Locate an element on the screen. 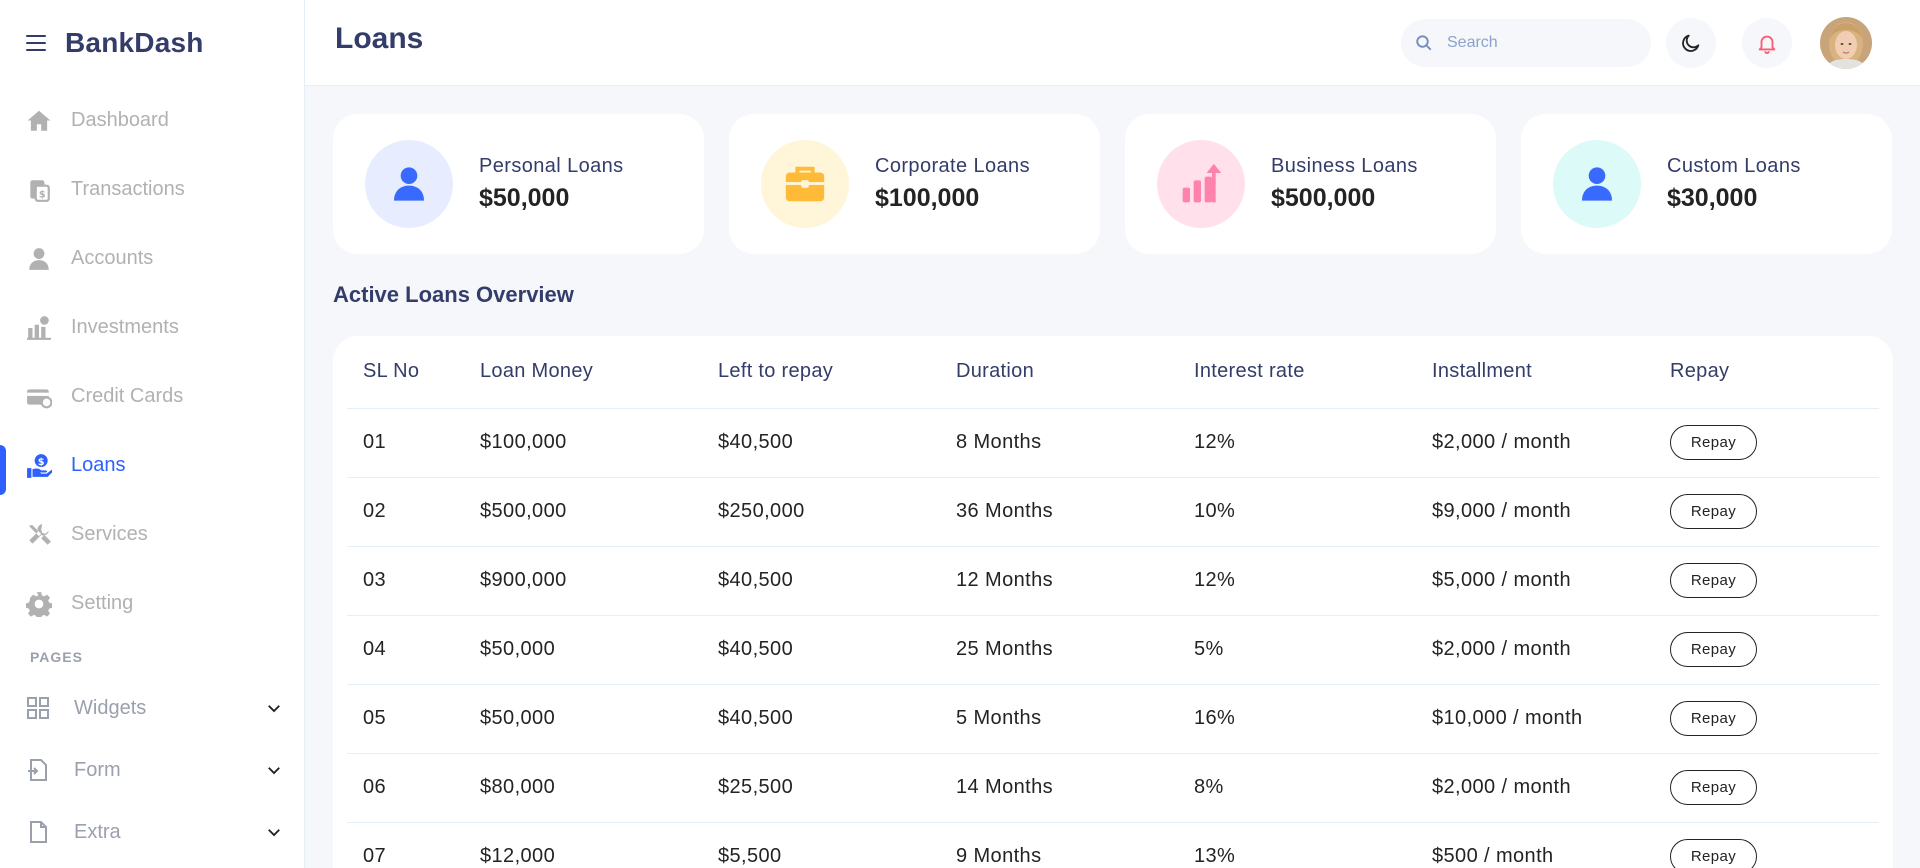 The image size is (1920, 868). brand: BankDash is located at coordinates (115, 43).